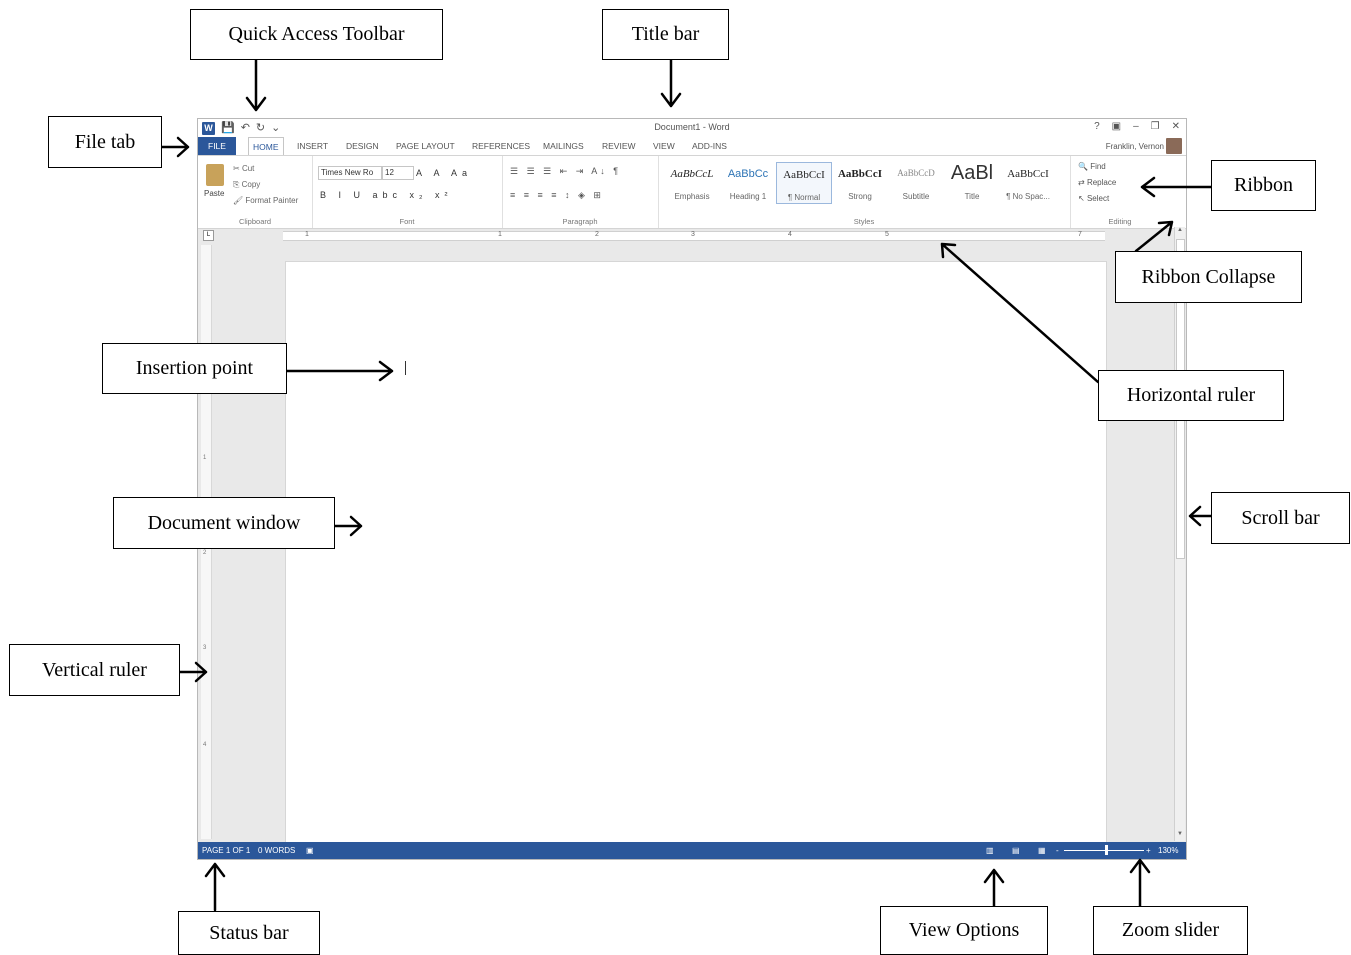 The width and height of the screenshot is (1351, 955). Describe the element at coordinates (692, 127) in the screenshot. I see `document-title: Document1 - Word` at that location.